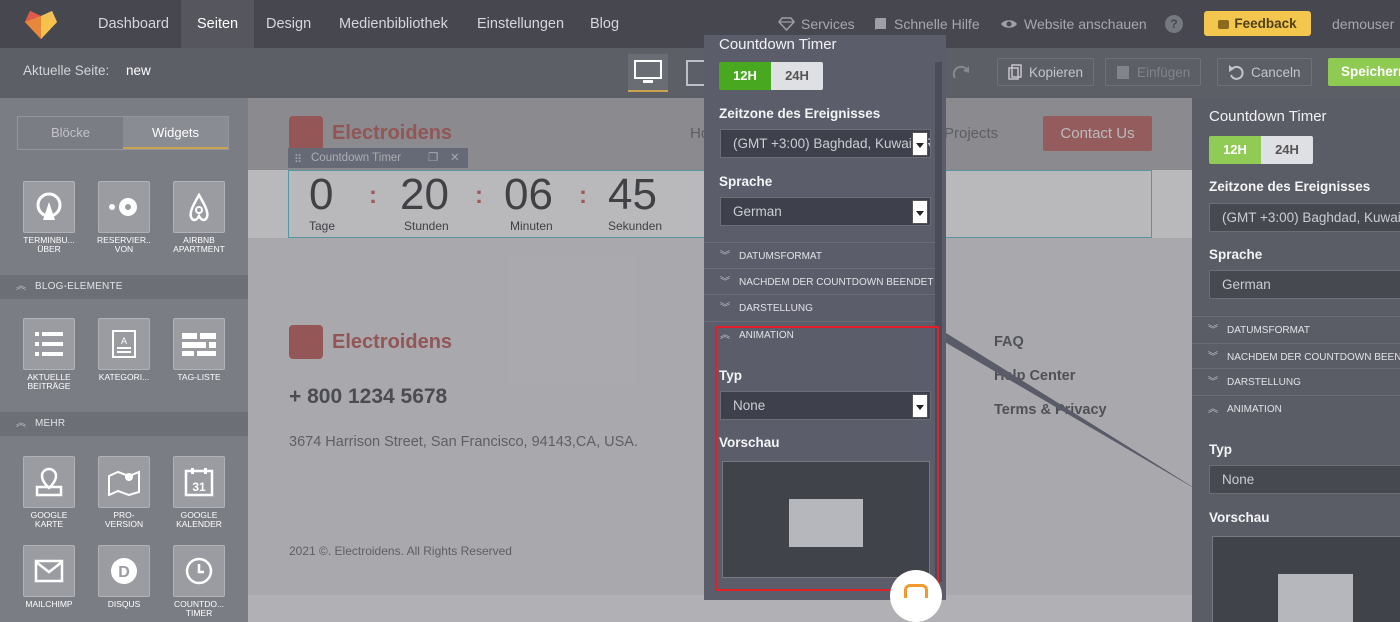 The image size is (1400, 622). I want to click on calendar-icon: 31, so click(199, 482).